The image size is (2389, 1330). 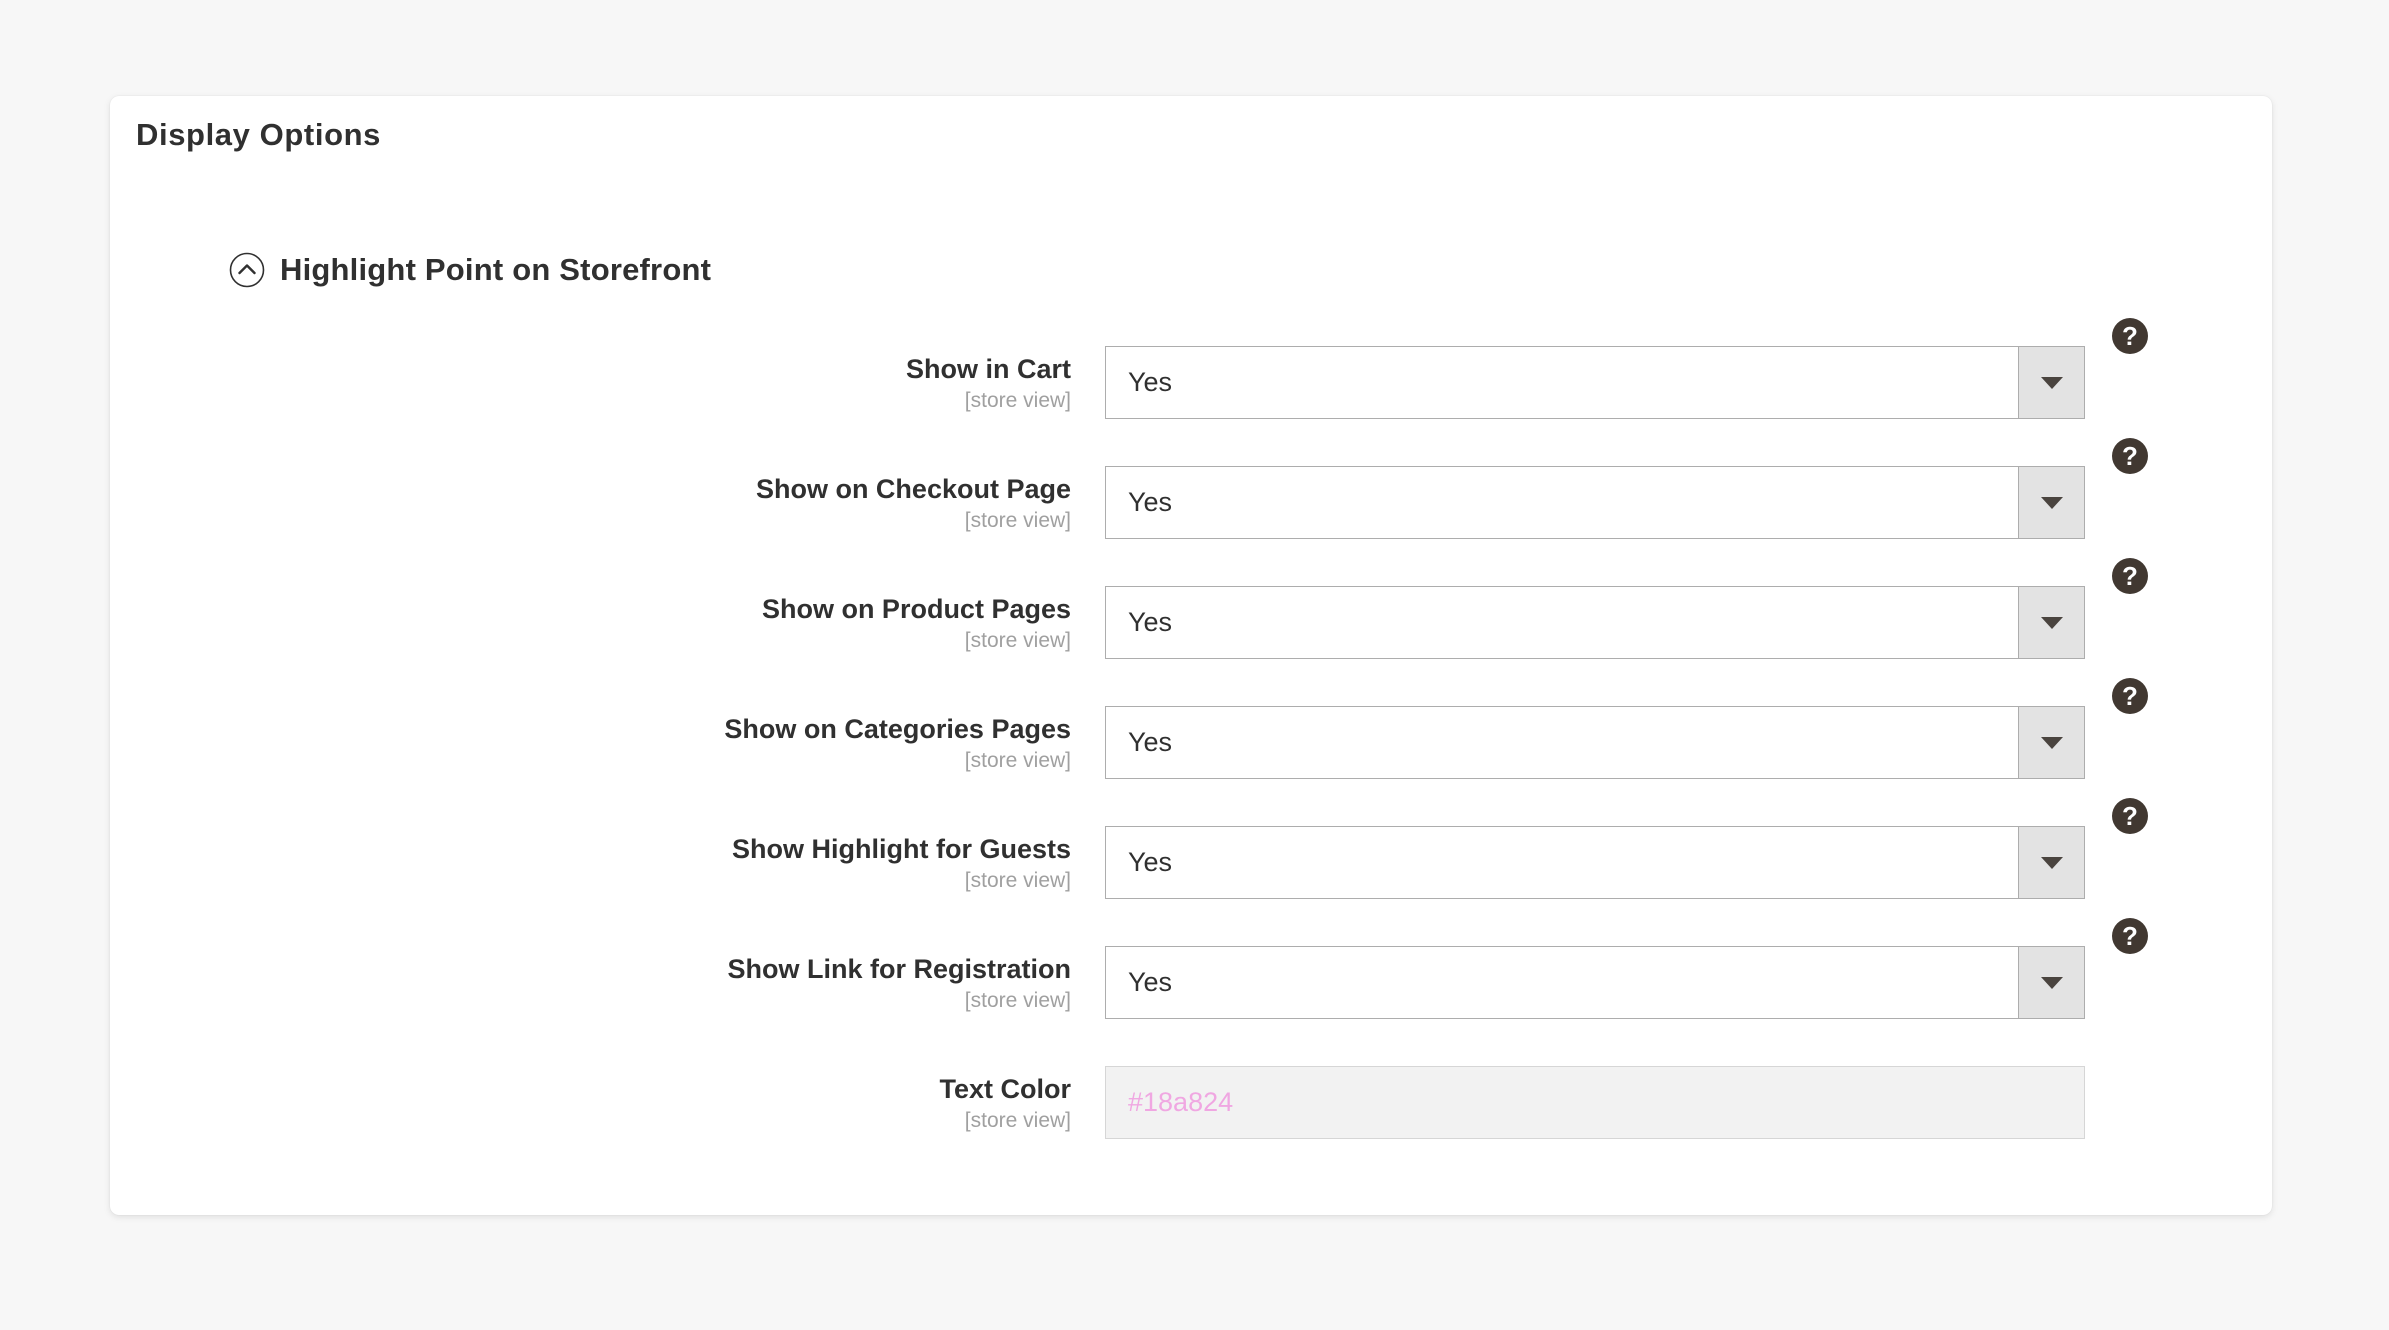 I want to click on field-label-text: Show on Categories Pages, so click(x=897, y=729).